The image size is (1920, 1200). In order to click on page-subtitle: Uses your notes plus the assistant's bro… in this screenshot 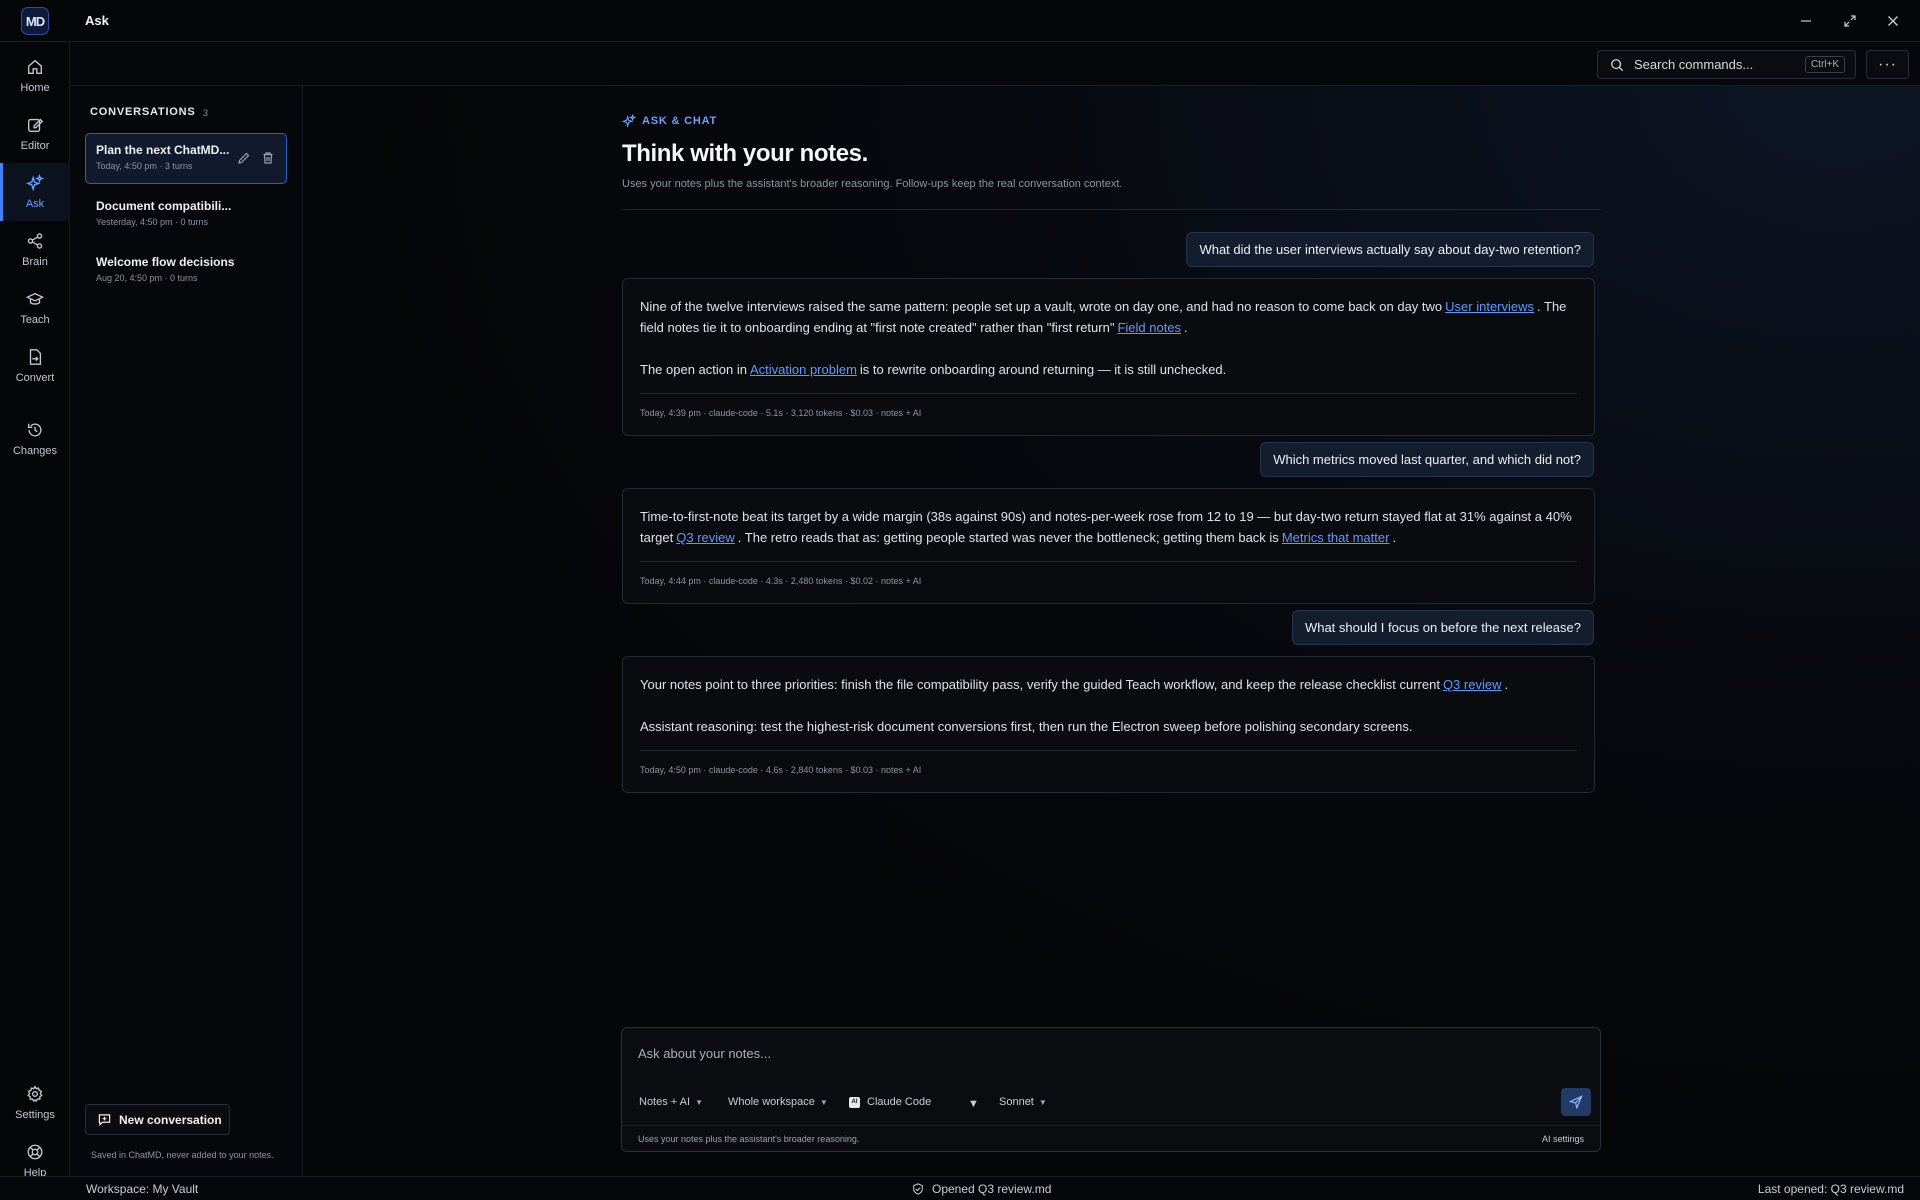, I will do `click(872, 184)`.